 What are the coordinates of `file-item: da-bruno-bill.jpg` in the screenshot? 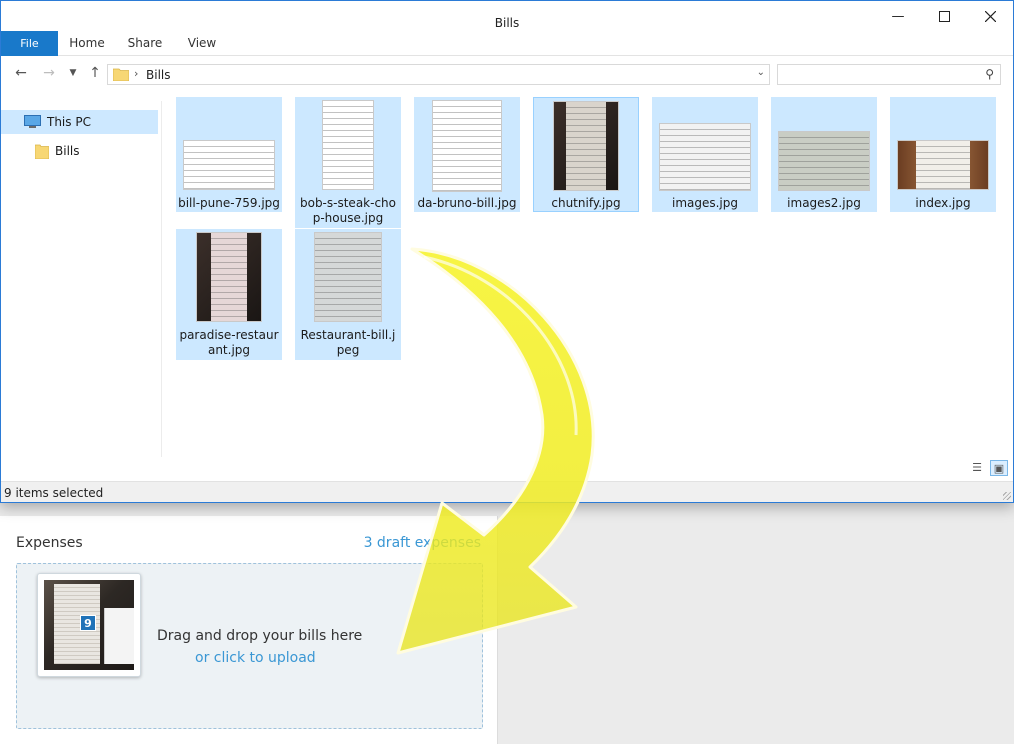 It's located at (467, 154).